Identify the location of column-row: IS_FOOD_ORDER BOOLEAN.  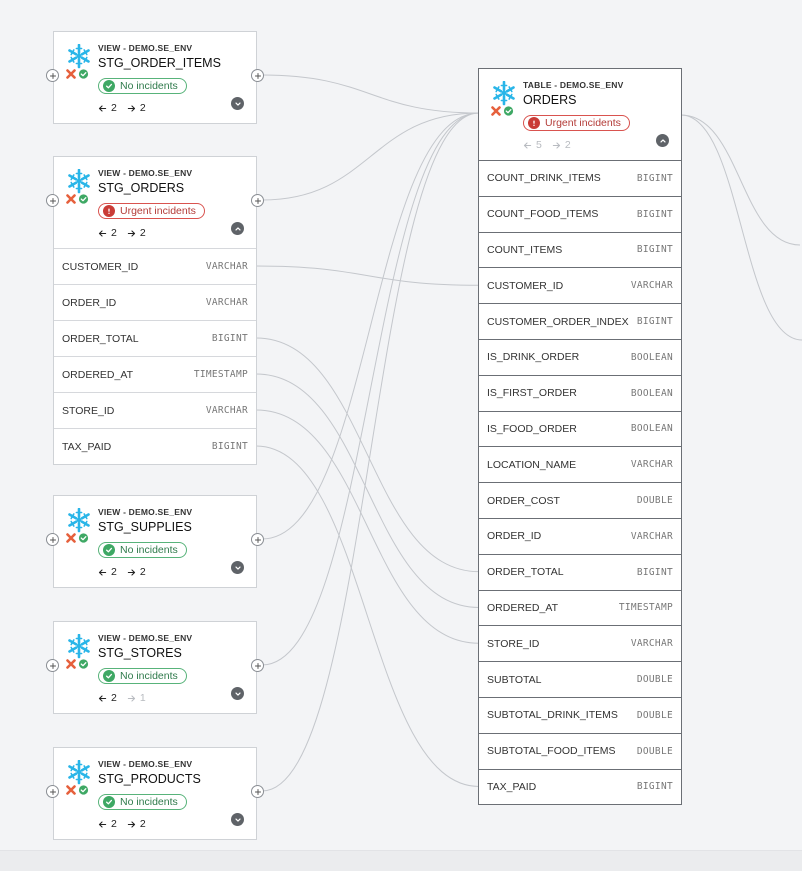
(580, 428).